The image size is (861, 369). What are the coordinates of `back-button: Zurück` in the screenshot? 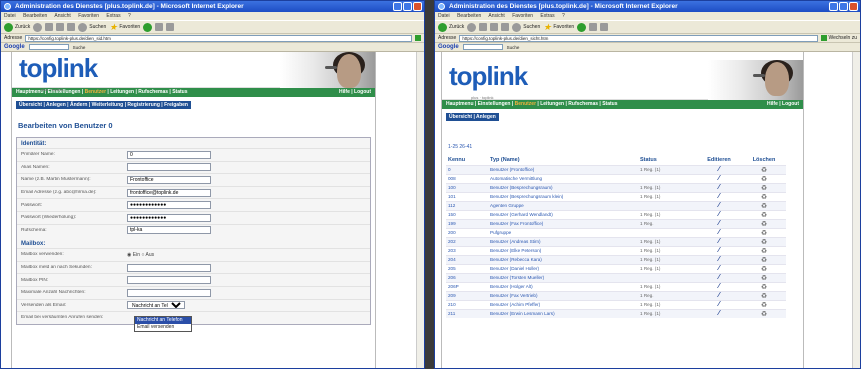 It's located at (17, 27).